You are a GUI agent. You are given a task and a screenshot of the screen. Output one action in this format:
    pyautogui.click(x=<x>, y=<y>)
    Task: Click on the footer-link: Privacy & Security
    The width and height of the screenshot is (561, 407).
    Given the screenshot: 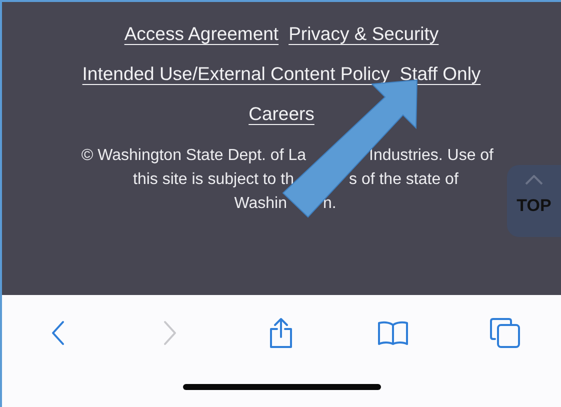 What is the action you would take?
    pyautogui.click(x=363, y=34)
    